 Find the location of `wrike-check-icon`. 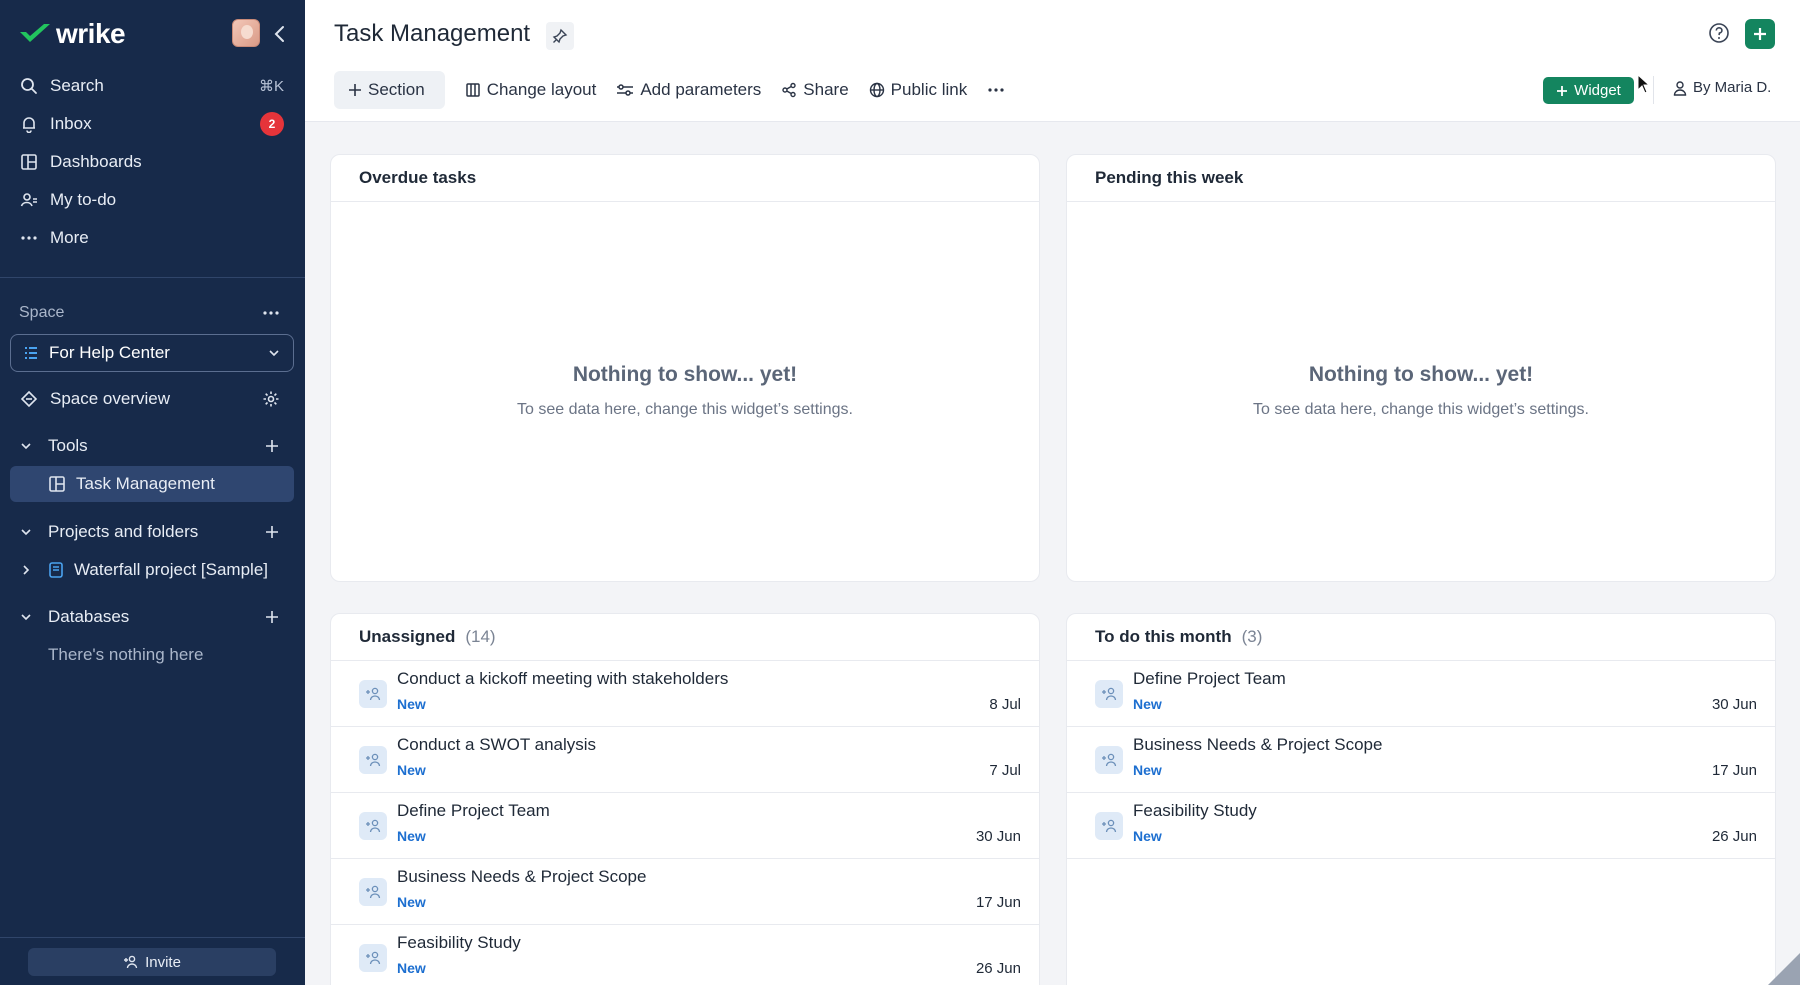

wrike-check-icon is located at coordinates (35, 33).